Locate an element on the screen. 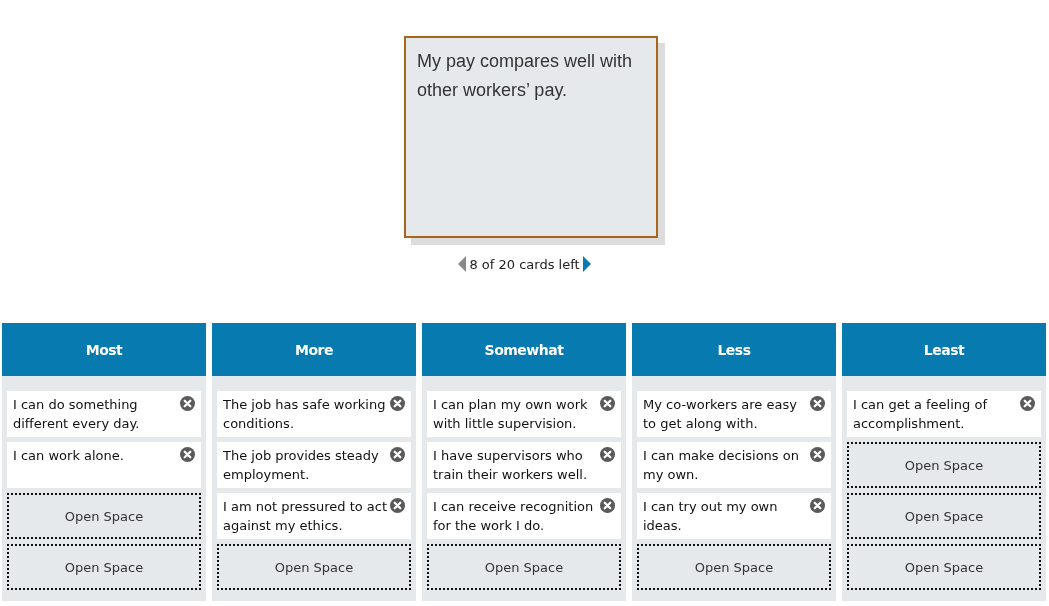 Image resolution: width=1049 pixels, height=606 pixels. sorted-card: I am not pressured to act against my ethics. is located at coordinates (314, 516).